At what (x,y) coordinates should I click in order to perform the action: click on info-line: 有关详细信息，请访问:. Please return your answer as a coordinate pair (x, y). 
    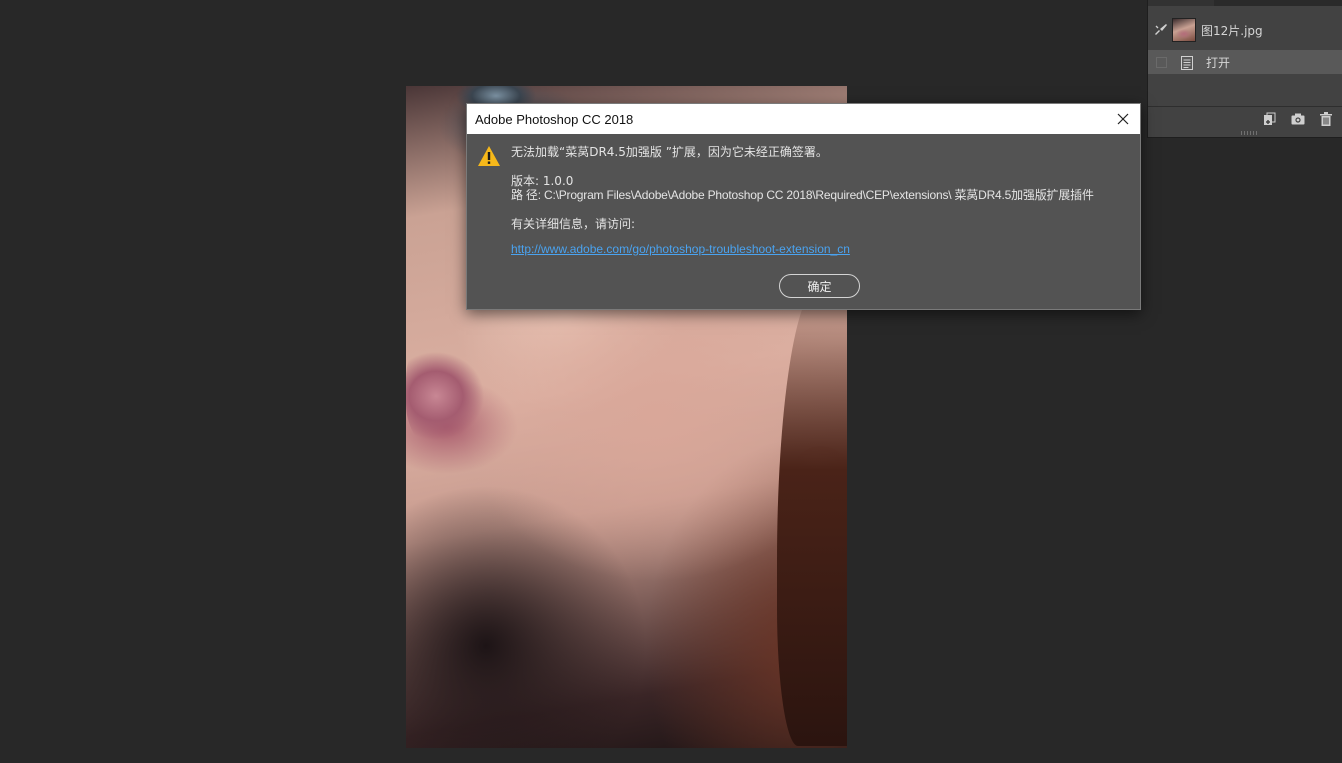
    Looking at the image, I should click on (573, 224).